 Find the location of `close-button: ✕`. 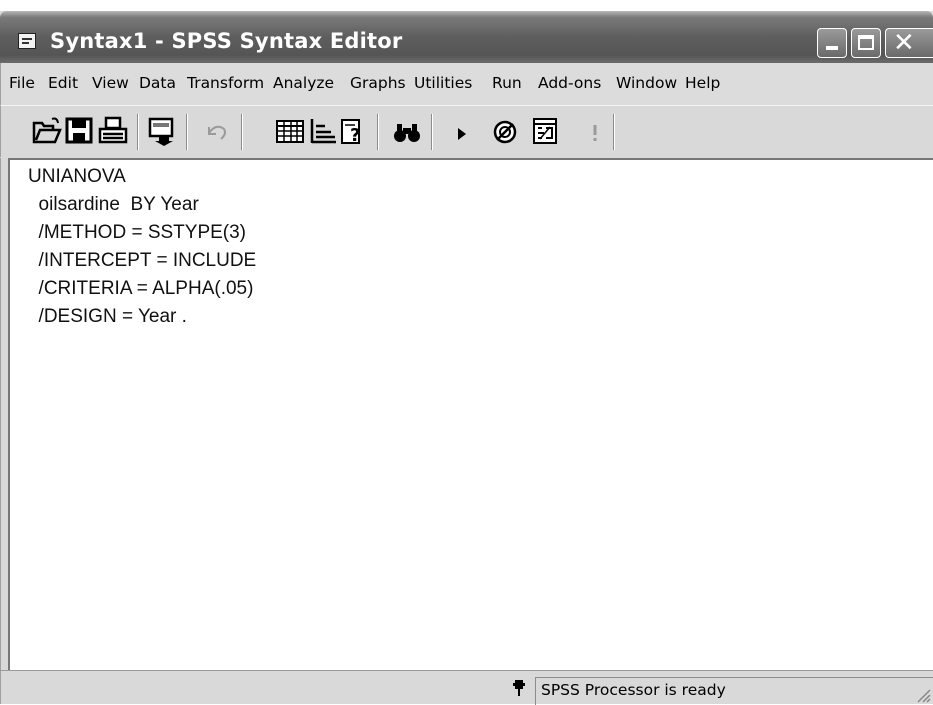

close-button: ✕ is located at coordinates (909, 43).